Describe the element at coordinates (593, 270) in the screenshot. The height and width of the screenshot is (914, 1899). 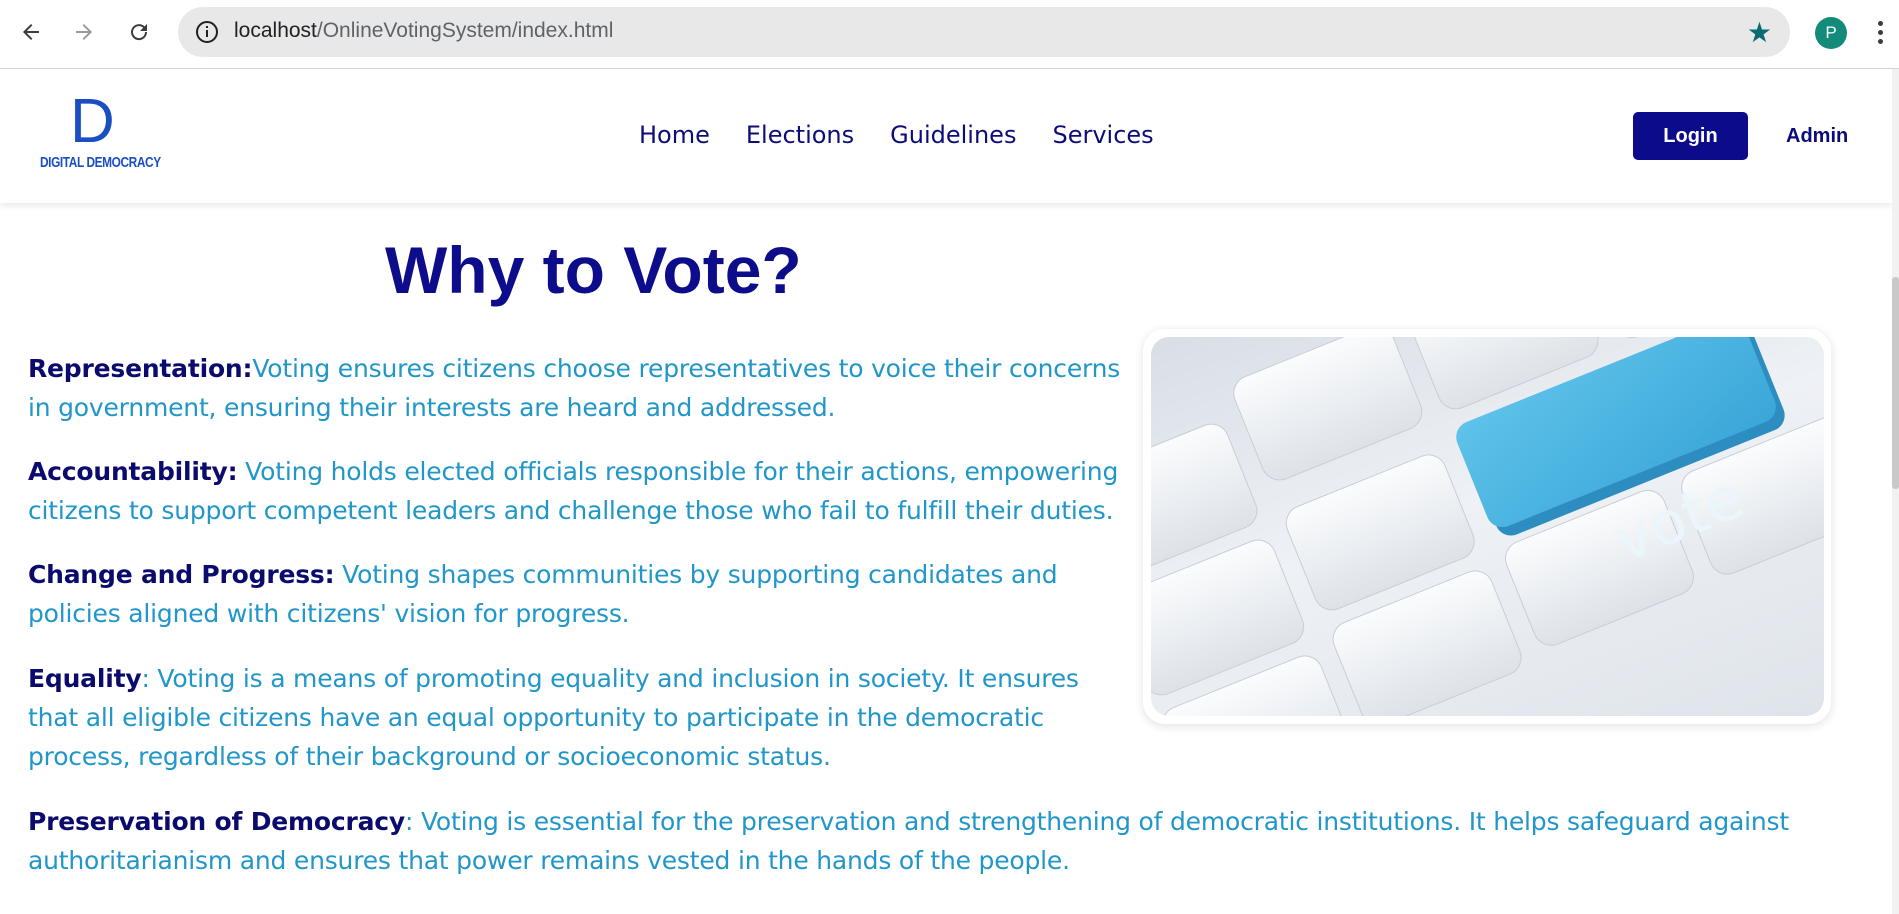
I see `page-heading: Why to Vote?` at that location.